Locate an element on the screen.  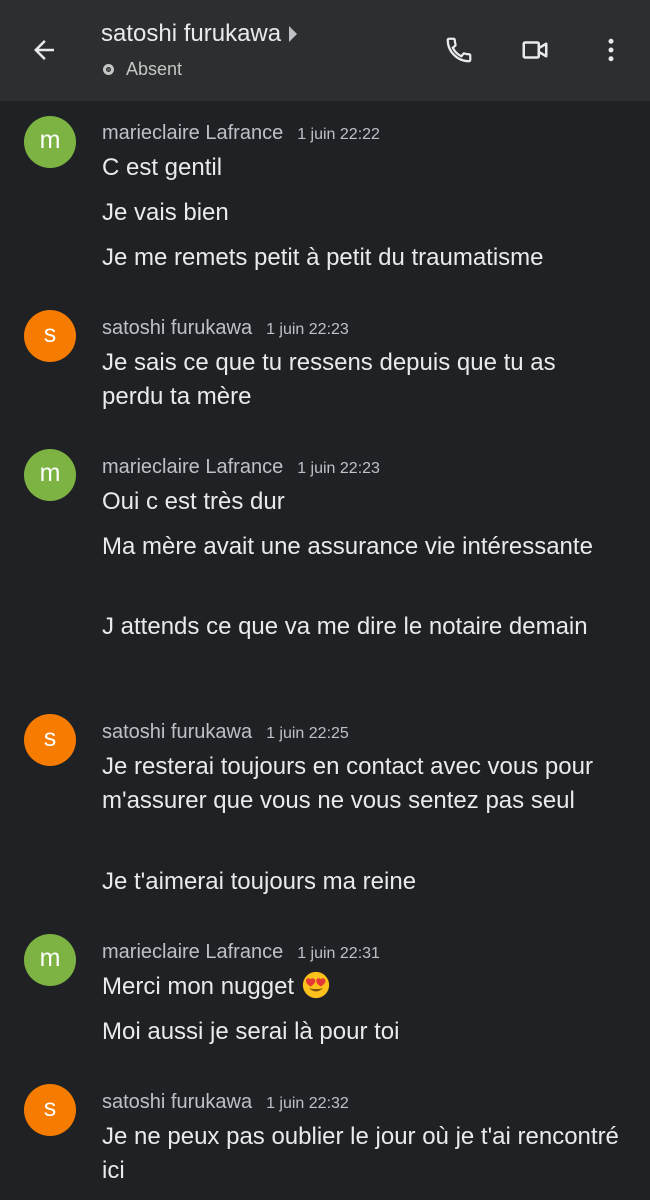
back-button is located at coordinates (44, 50).